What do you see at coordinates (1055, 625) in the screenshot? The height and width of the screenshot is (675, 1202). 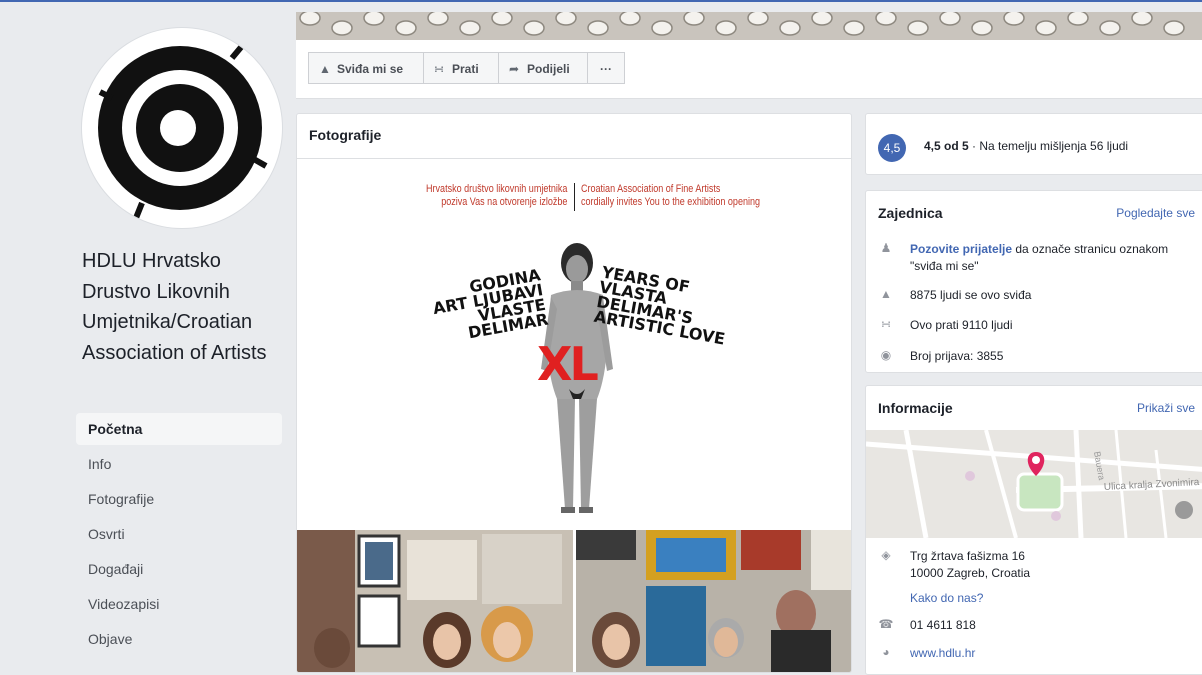 I see `phone-number: 01 4611 818` at bounding box center [1055, 625].